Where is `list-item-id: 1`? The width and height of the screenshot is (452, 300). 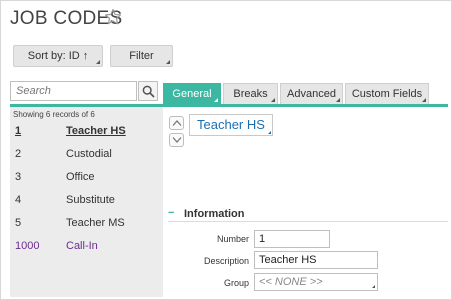
list-item-id: 1 is located at coordinates (18, 131).